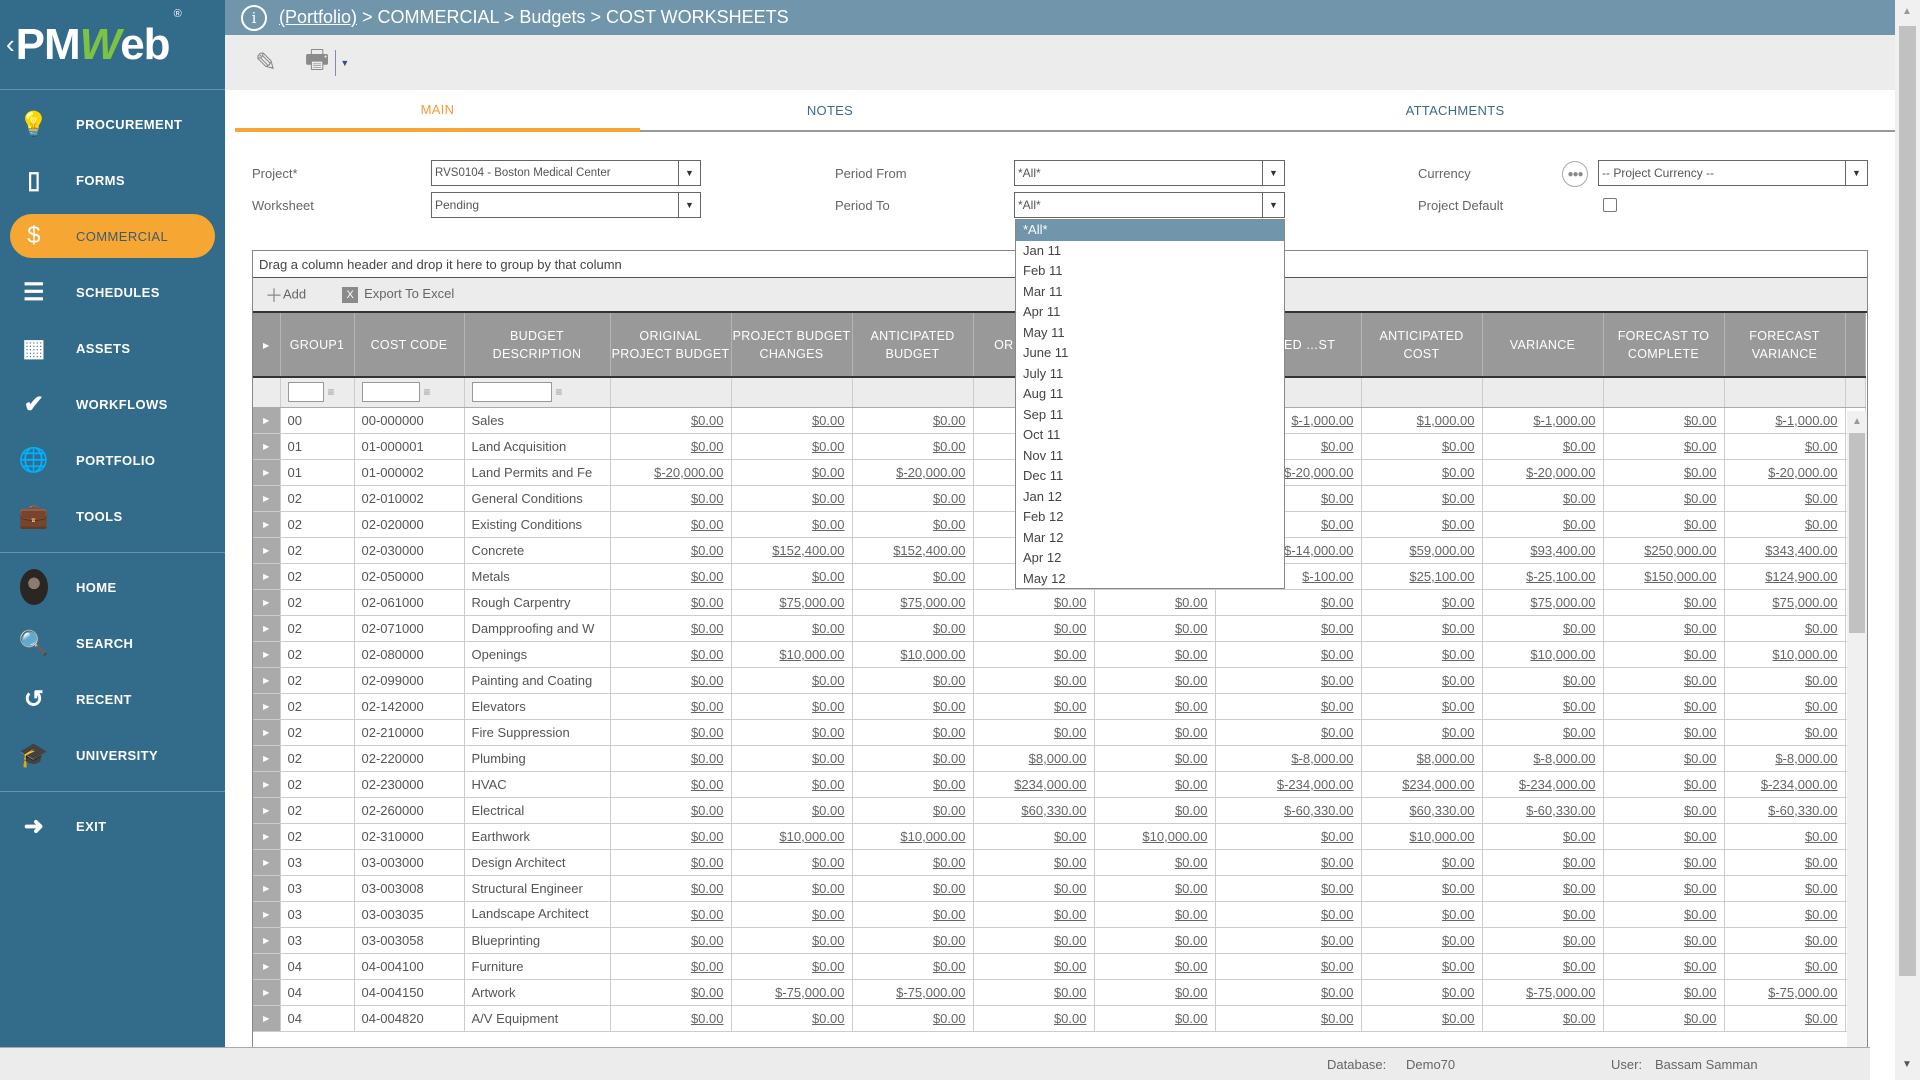 The height and width of the screenshot is (1080, 1920). Describe the element at coordinates (932, 654) in the screenshot. I see `amount-link: $10,000.00` at that location.